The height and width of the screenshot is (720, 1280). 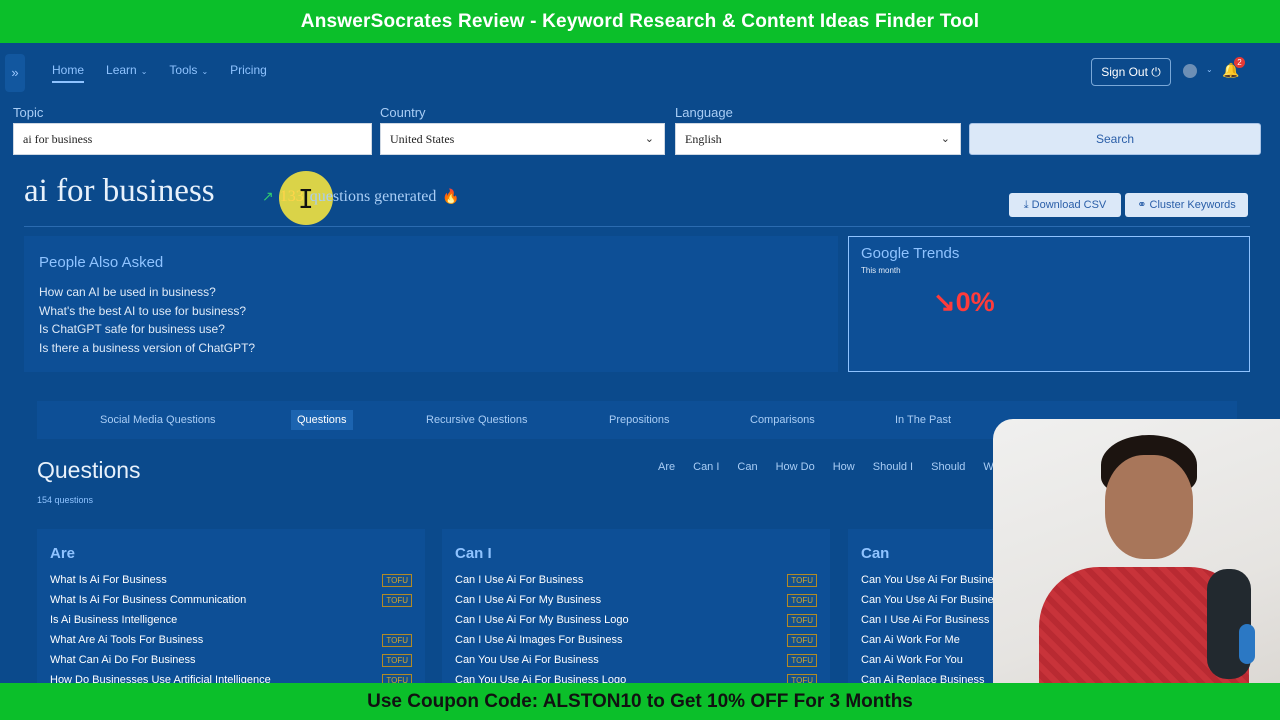 What do you see at coordinates (964, 302) in the screenshot?
I see `trends-value: ↘0%` at bounding box center [964, 302].